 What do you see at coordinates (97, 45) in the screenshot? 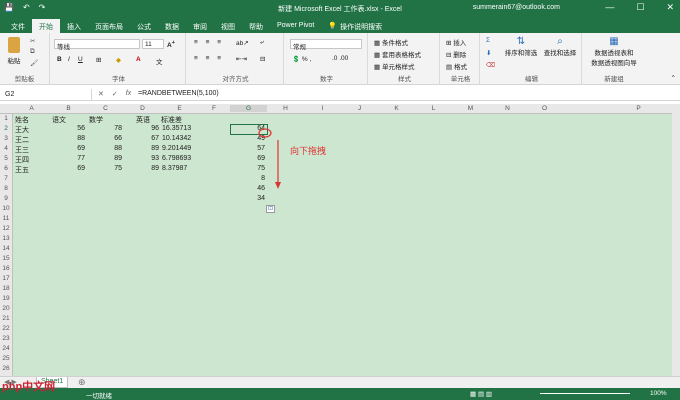
I see `font-name-select: 等线` at bounding box center [97, 45].